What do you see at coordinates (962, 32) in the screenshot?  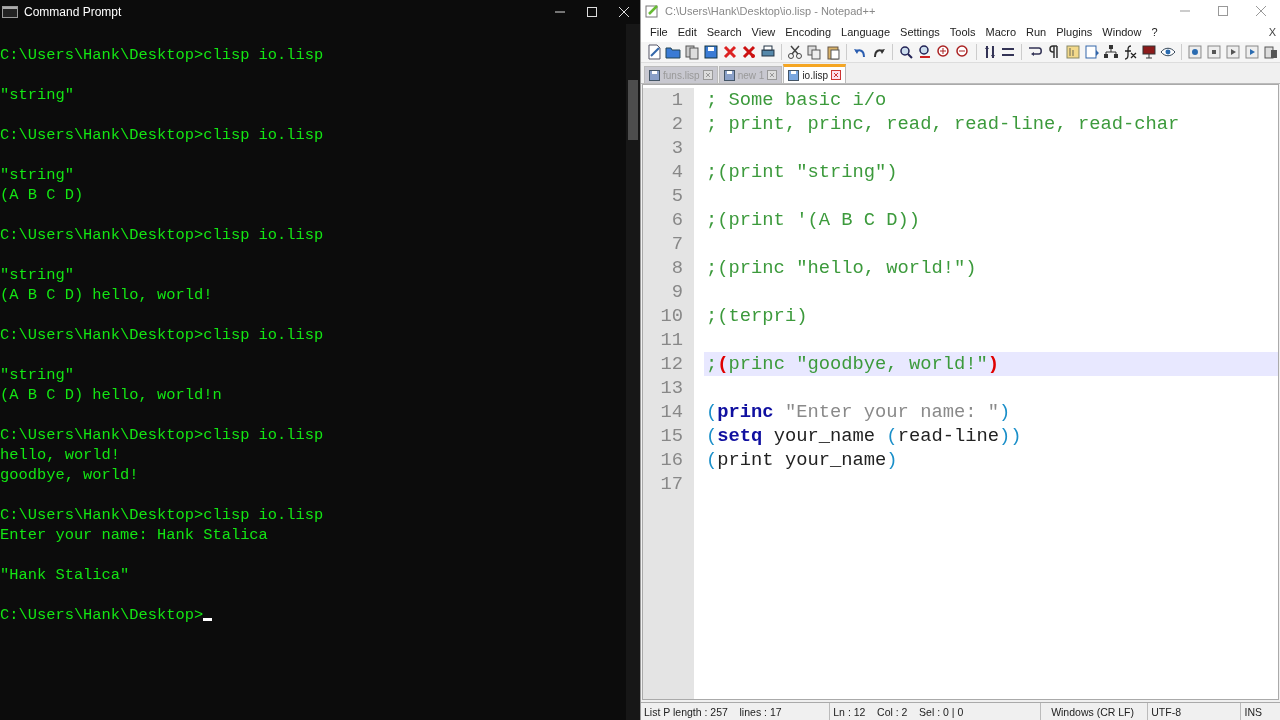 I see `menu-item: Tools` at bounding box center [962, 32].